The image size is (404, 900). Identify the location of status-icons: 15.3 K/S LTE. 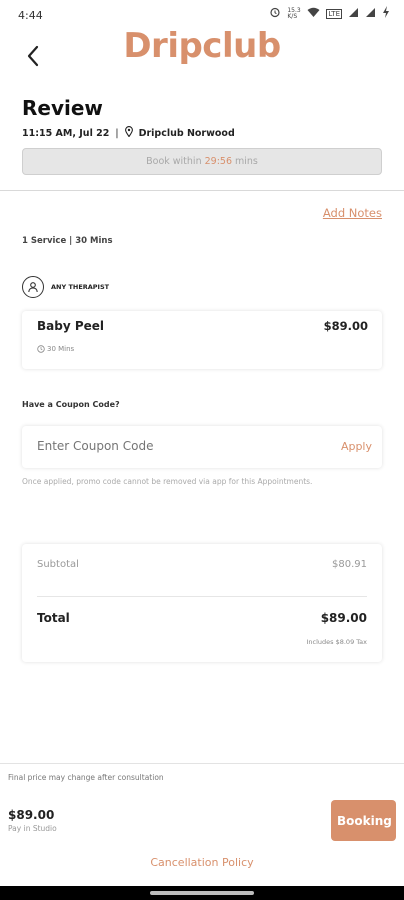
(329, 13).